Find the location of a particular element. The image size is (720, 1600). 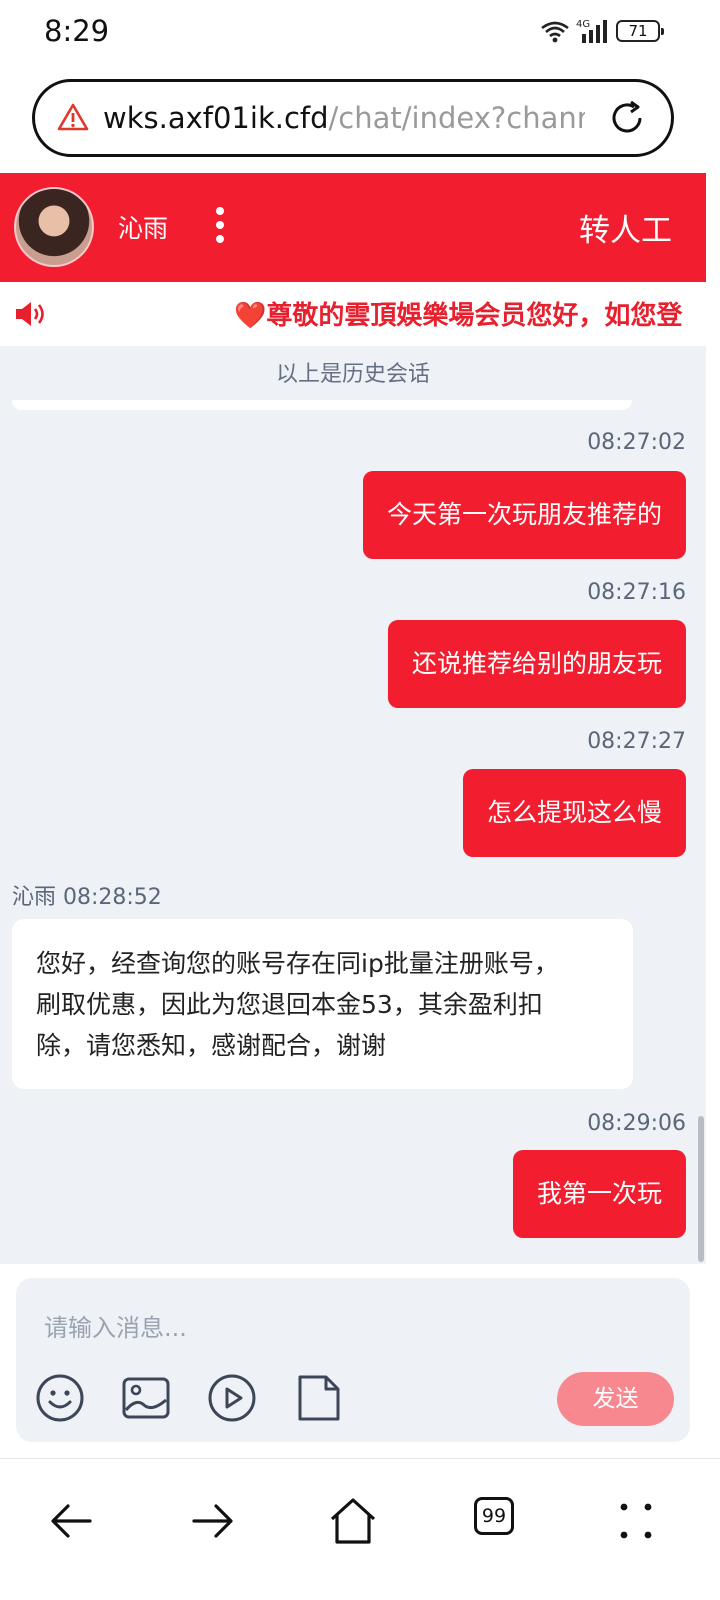

outgoing-message: 我第一次玩 is located at coordinates (599, 1194).